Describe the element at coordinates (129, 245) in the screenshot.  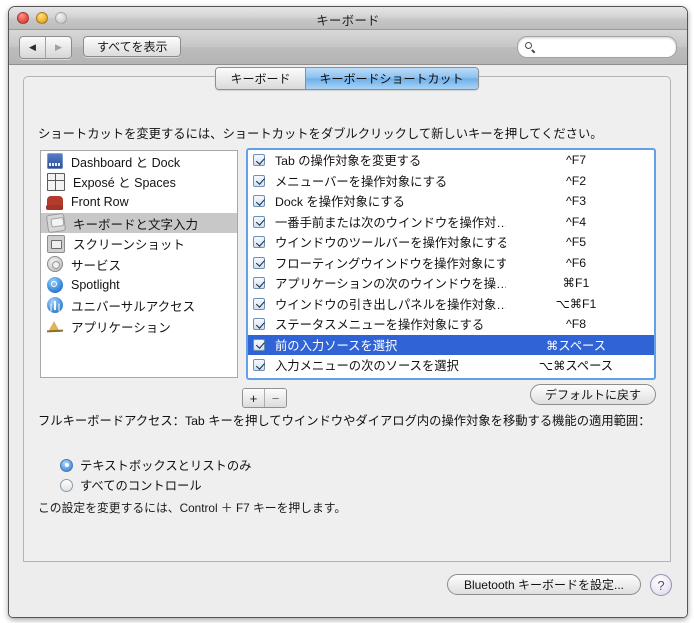
I see `category-label: スクリーンショット` at that location.